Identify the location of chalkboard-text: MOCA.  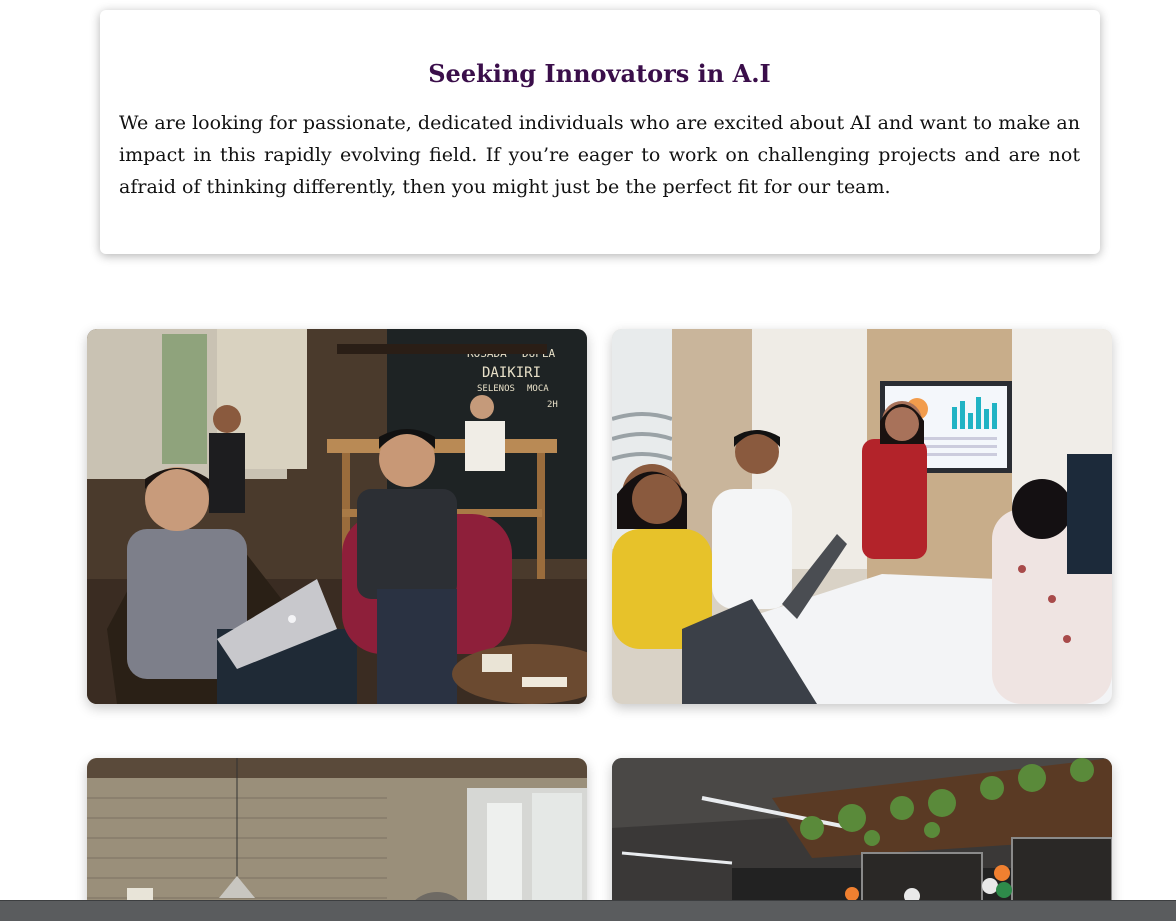
(538, 389).